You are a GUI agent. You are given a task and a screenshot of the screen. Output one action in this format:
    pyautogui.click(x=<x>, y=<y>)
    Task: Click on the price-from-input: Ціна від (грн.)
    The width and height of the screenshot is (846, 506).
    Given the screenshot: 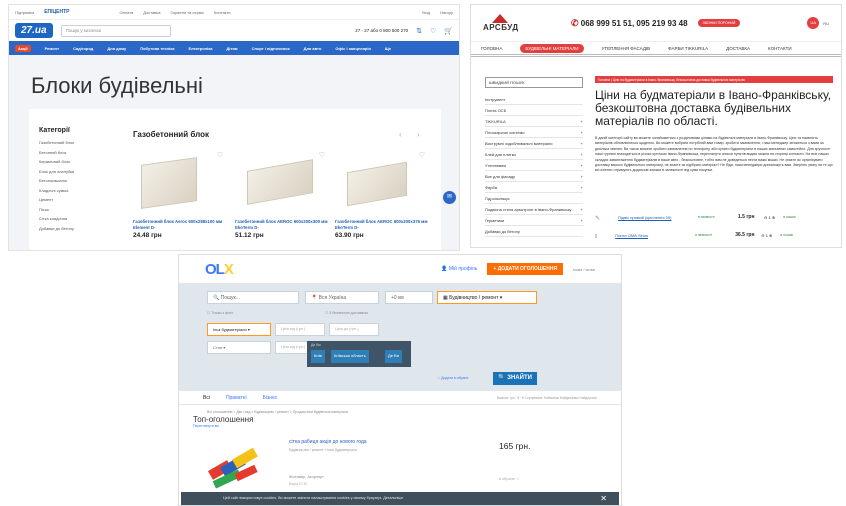 What is the action you would take?
    pyautogui.click(x=300, y=329)
    